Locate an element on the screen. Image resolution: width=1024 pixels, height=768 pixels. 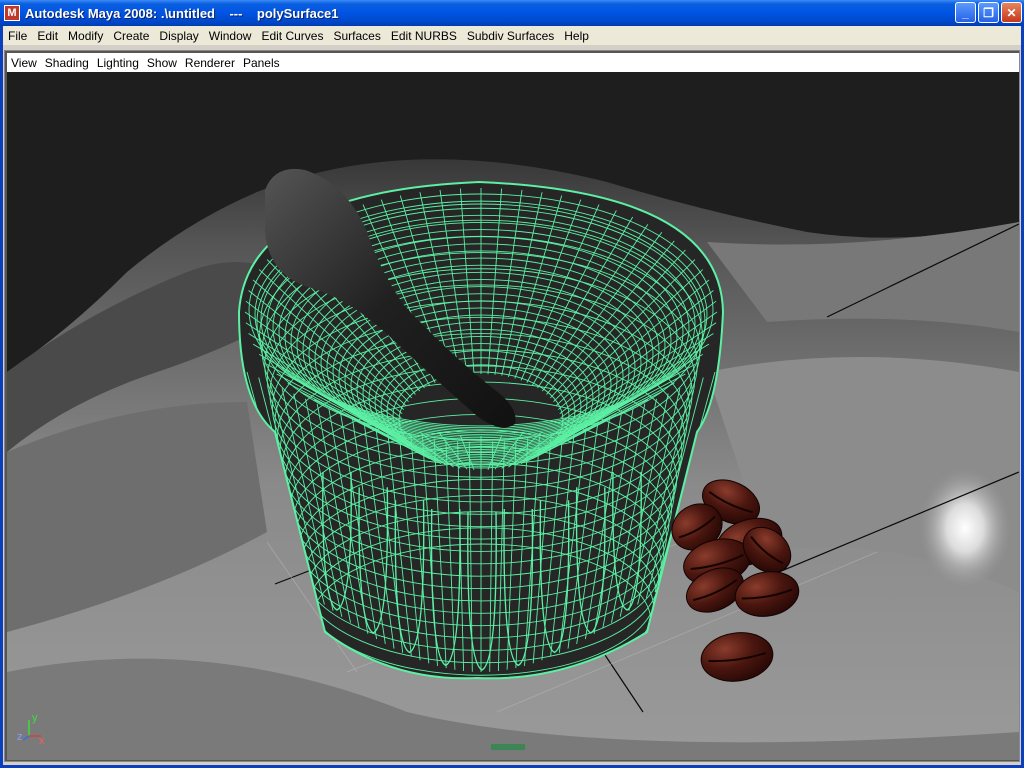
menu-file: File is located at coordinates (17, 36).